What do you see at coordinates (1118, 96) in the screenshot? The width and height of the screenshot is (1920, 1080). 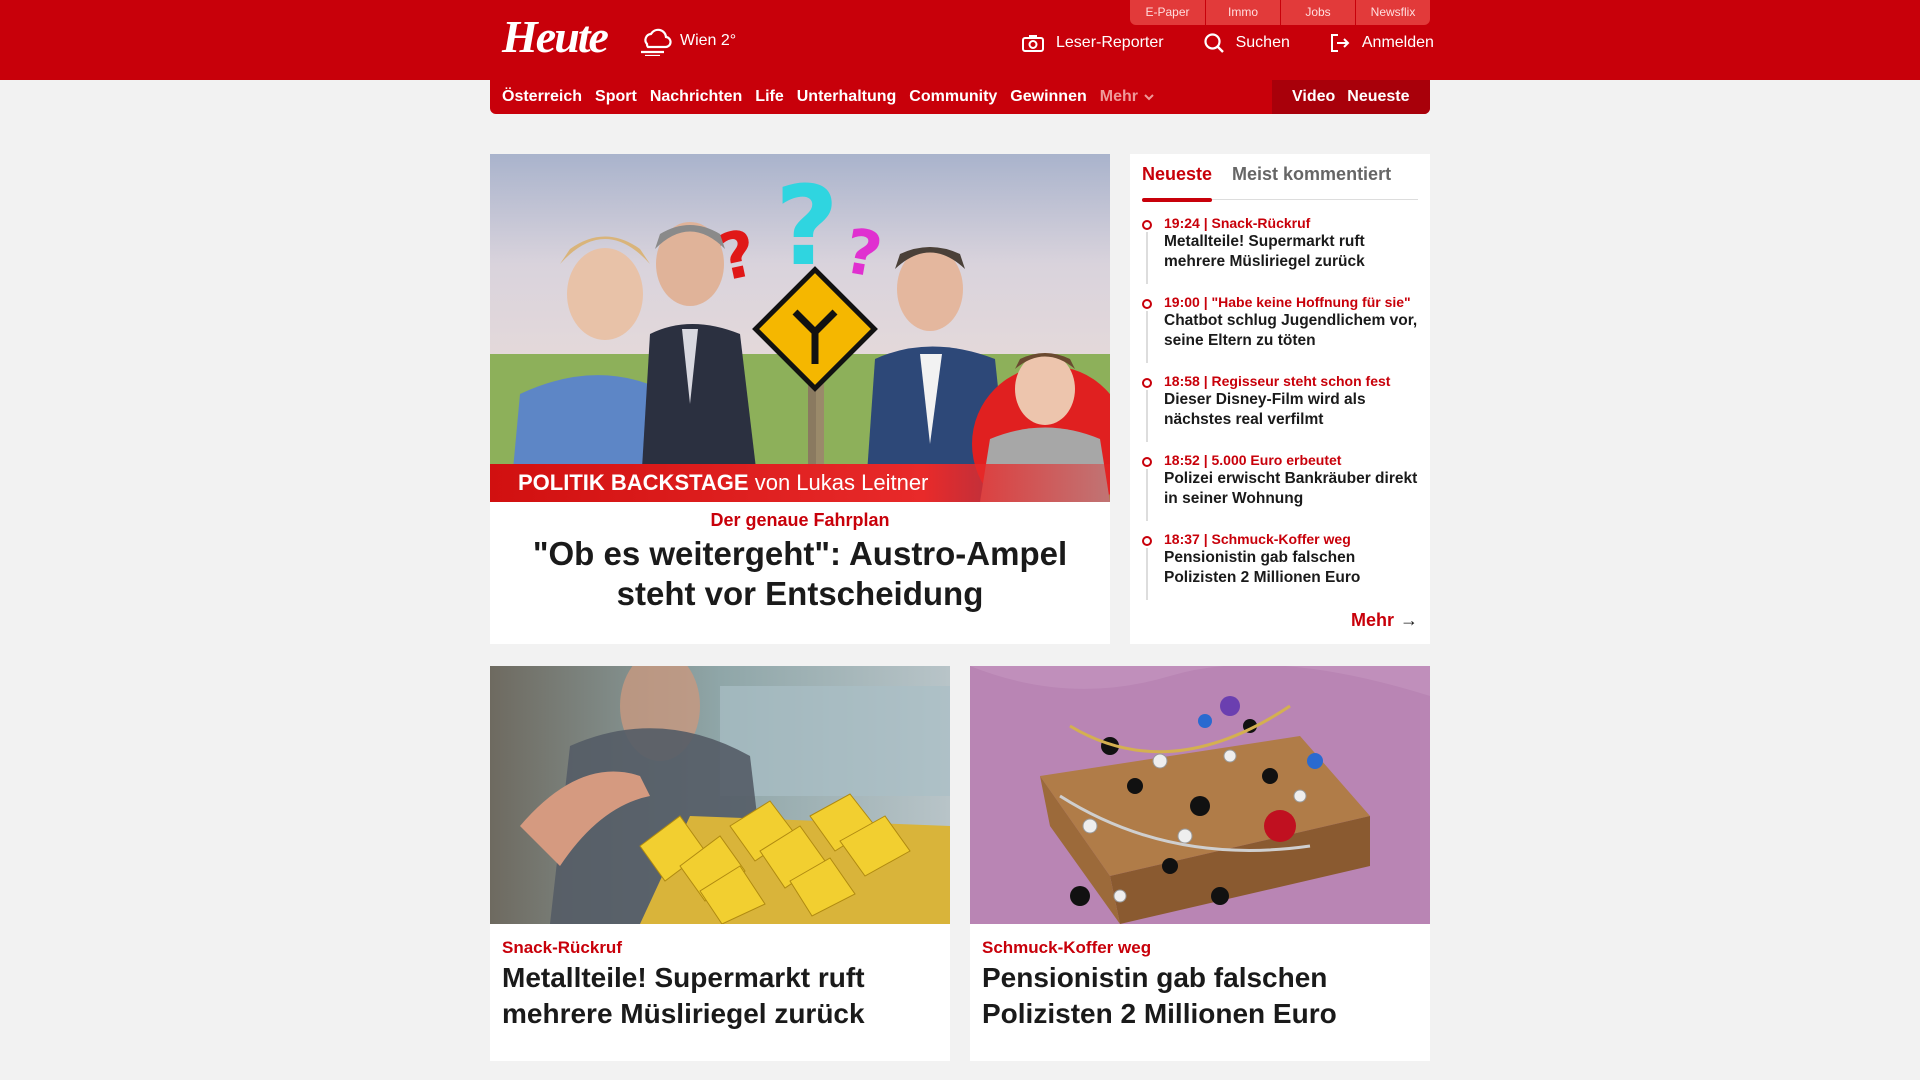 I see `nav-more-label: Mehr` at bounding box center [1118, 96].